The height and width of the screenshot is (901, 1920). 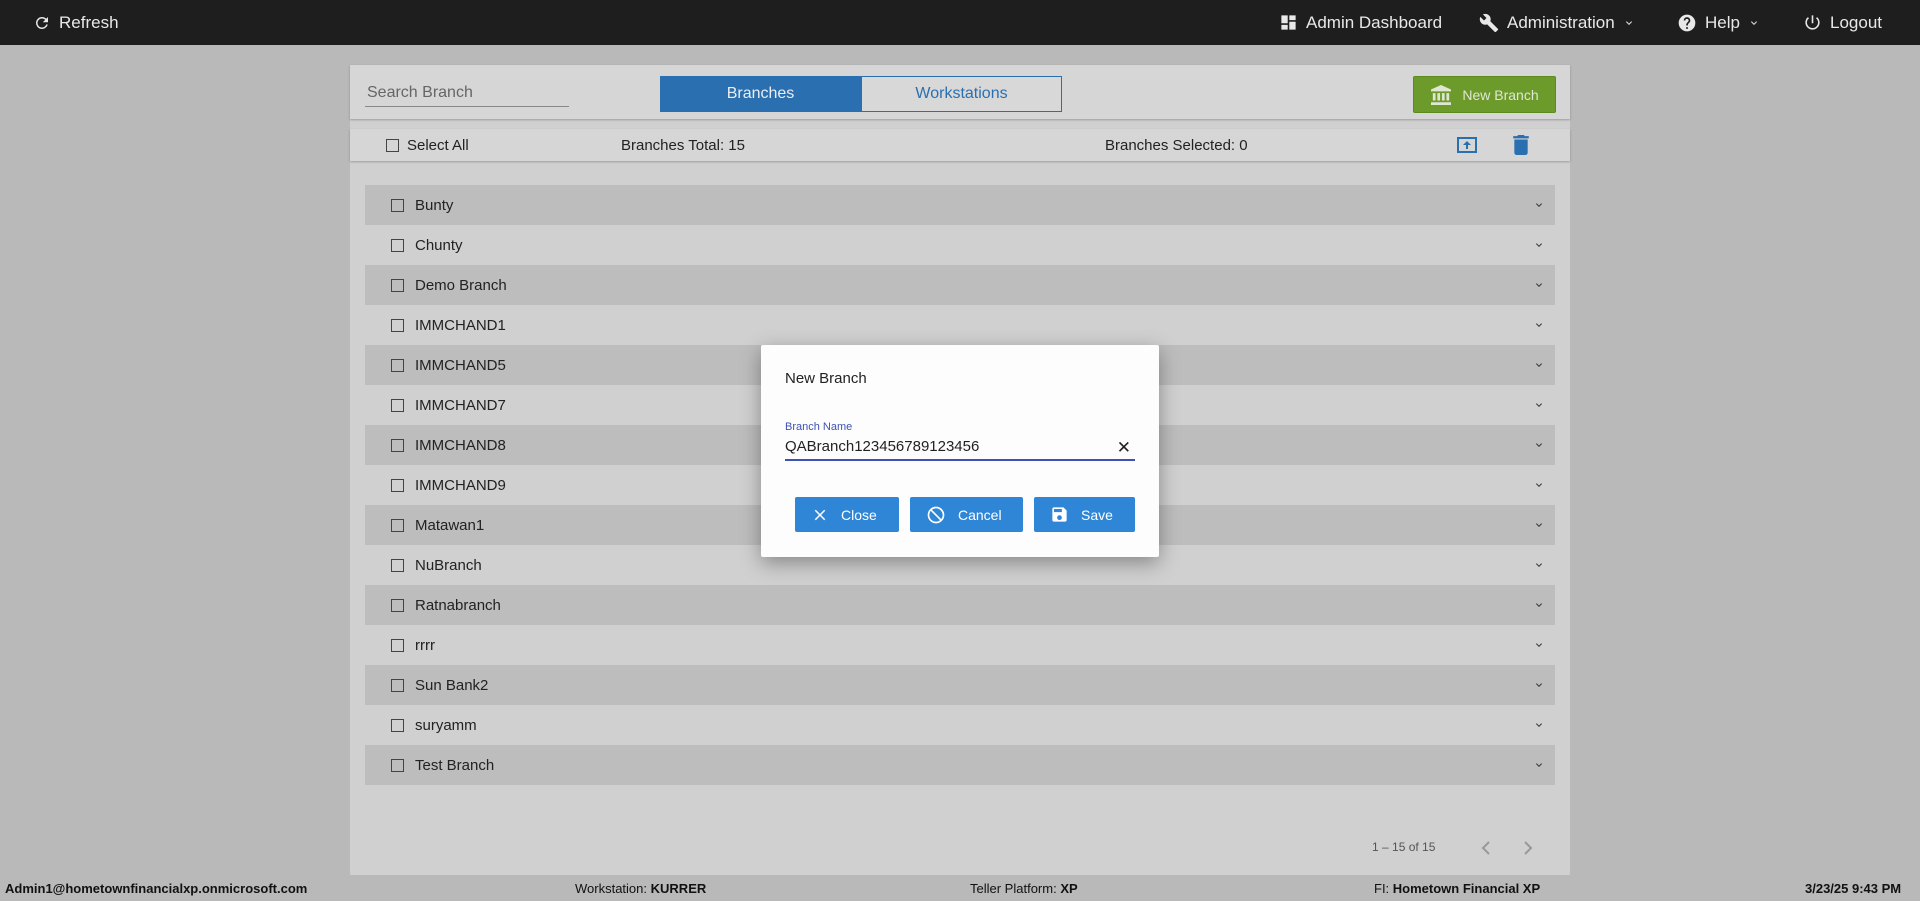 I want to click on branch-name-label: Branch Name, so click(x=819, y=427).